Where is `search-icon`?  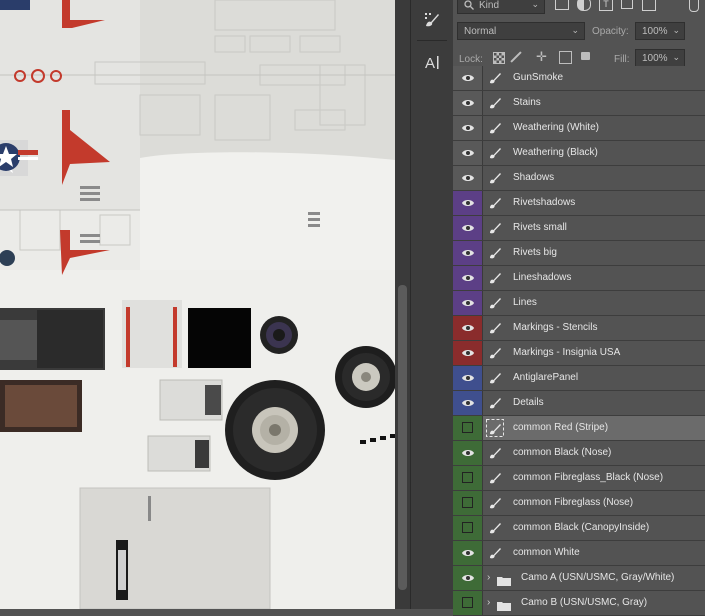
search-icon is located at coordinates (469, 5).